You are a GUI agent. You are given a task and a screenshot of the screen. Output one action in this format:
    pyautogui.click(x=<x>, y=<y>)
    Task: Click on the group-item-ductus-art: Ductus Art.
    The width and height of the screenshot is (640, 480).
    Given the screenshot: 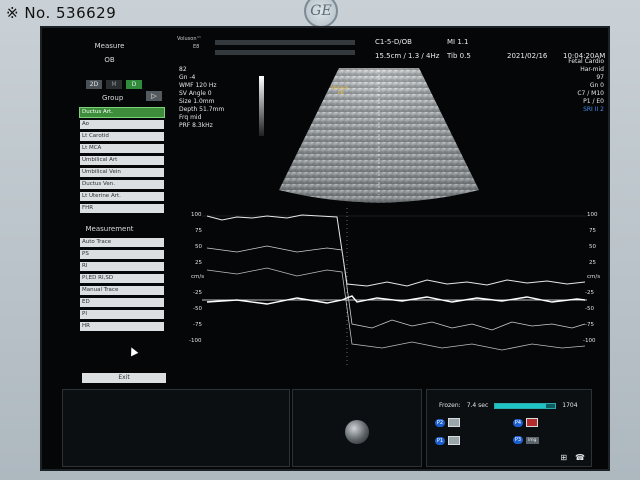 What is the action you would take?
    pyautogui.click(x=122, y=112)
    